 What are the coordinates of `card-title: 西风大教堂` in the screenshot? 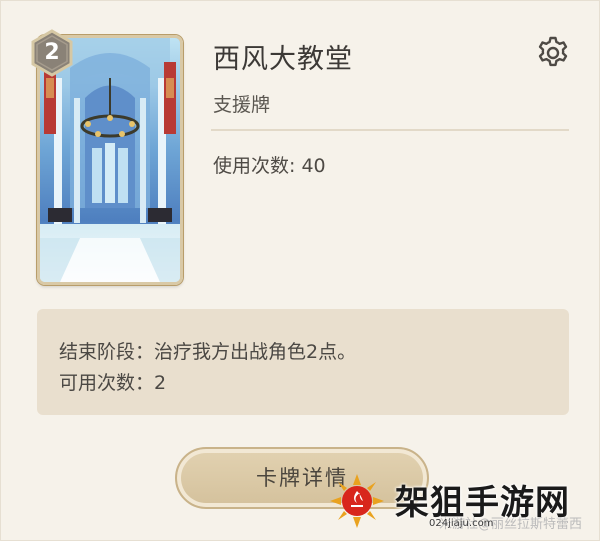 It's located at (283, 59).